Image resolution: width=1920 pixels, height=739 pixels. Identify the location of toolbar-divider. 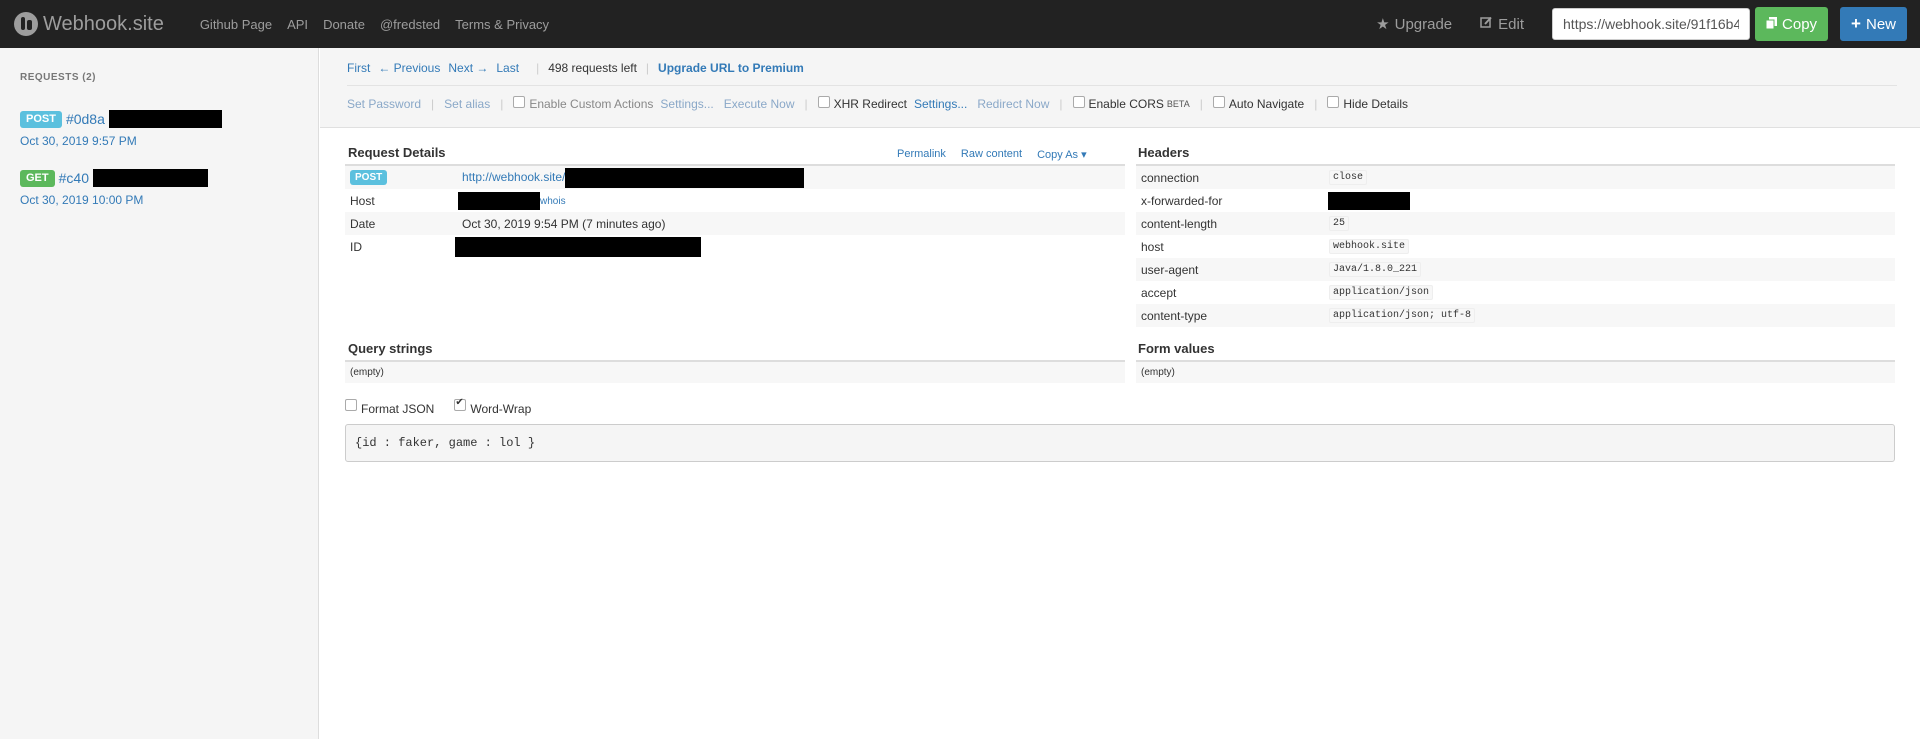
(1122, 85).